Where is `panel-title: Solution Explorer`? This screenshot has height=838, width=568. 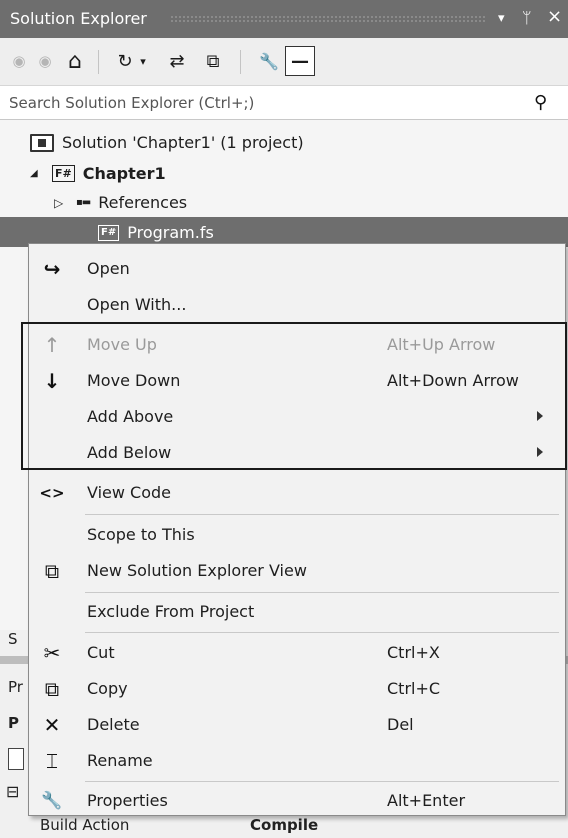
panel-title: Solution Explorer is located at coordinates (78, 18).